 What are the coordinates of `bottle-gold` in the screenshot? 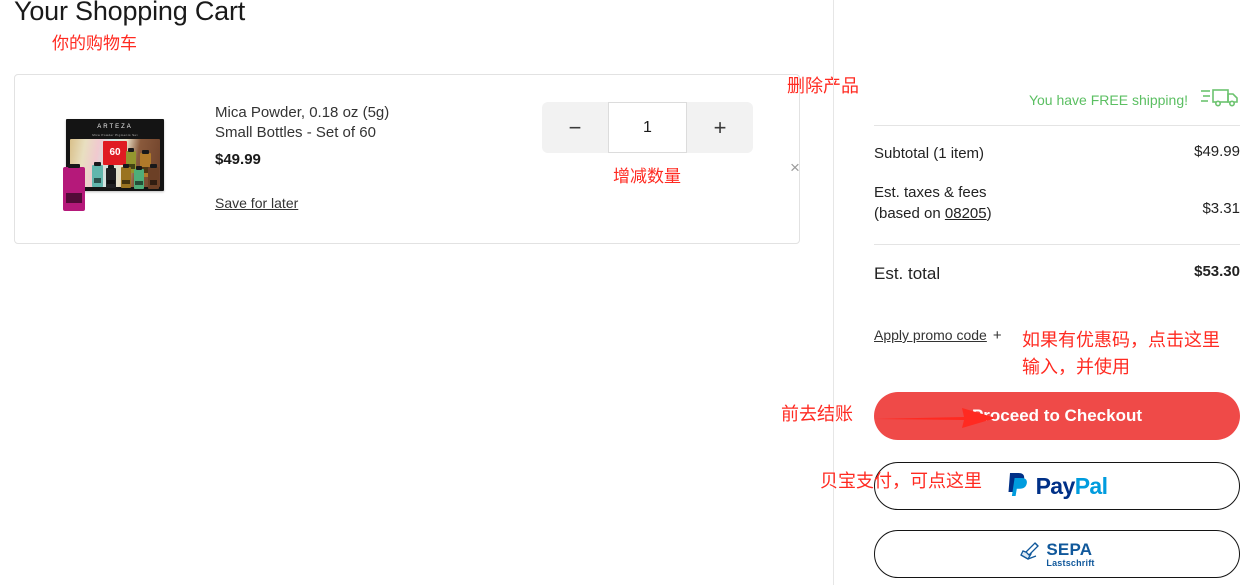 It's located at (126, 176).